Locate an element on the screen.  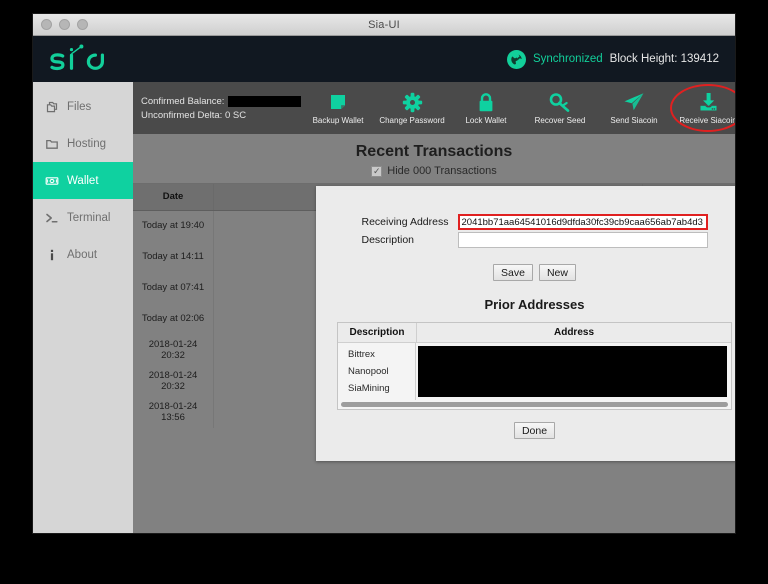
sidebar-item-label: Files is located at coordinates (79, 106).